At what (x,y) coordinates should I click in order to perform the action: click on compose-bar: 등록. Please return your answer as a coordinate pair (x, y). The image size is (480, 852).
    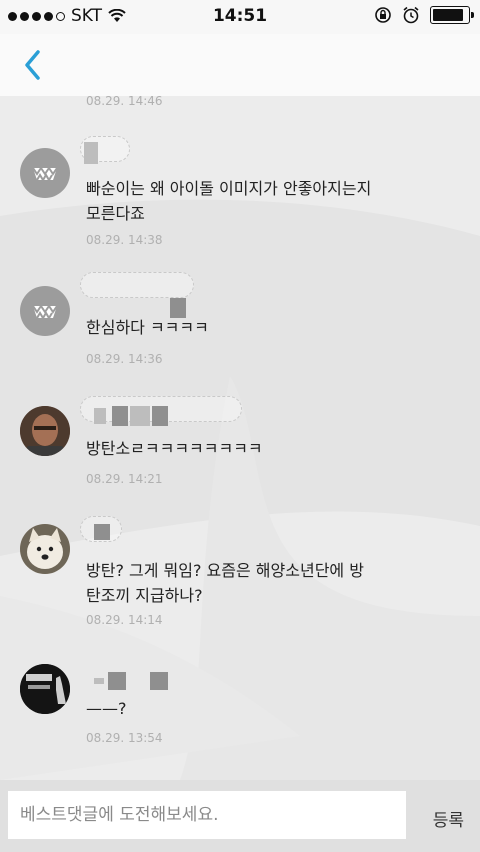
    Looking at the image, I should click on (240, 816).